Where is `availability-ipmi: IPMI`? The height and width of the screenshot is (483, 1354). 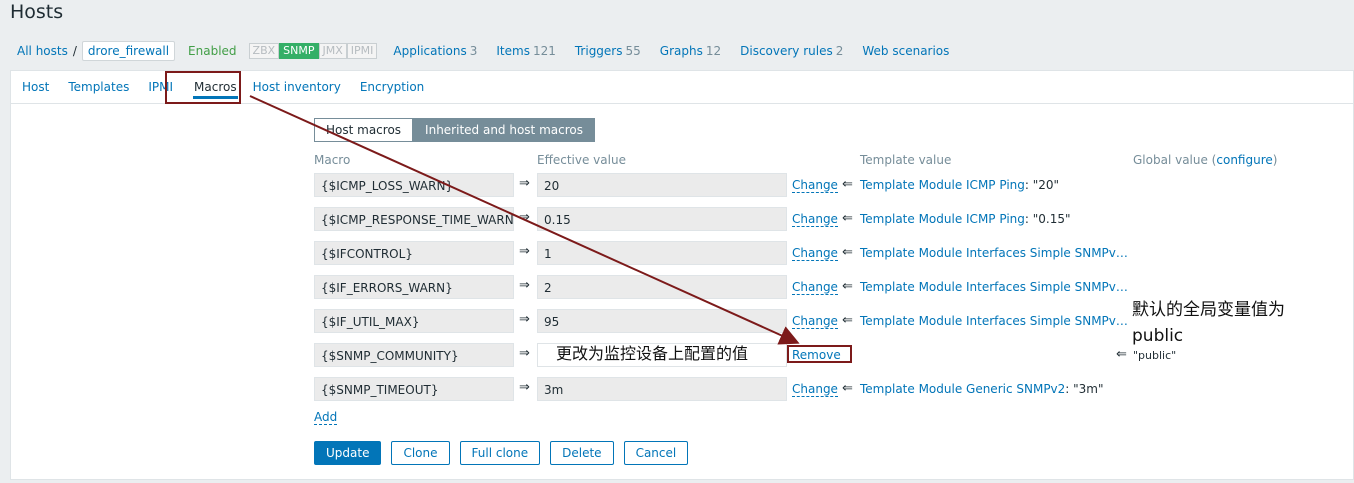 availability-ipmi: IPMI is located at coordinates (362, 51).